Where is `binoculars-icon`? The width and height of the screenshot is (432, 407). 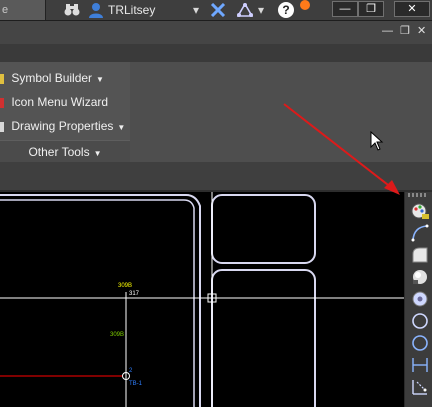
binoculars-icon is located at coordinates (72, 10).